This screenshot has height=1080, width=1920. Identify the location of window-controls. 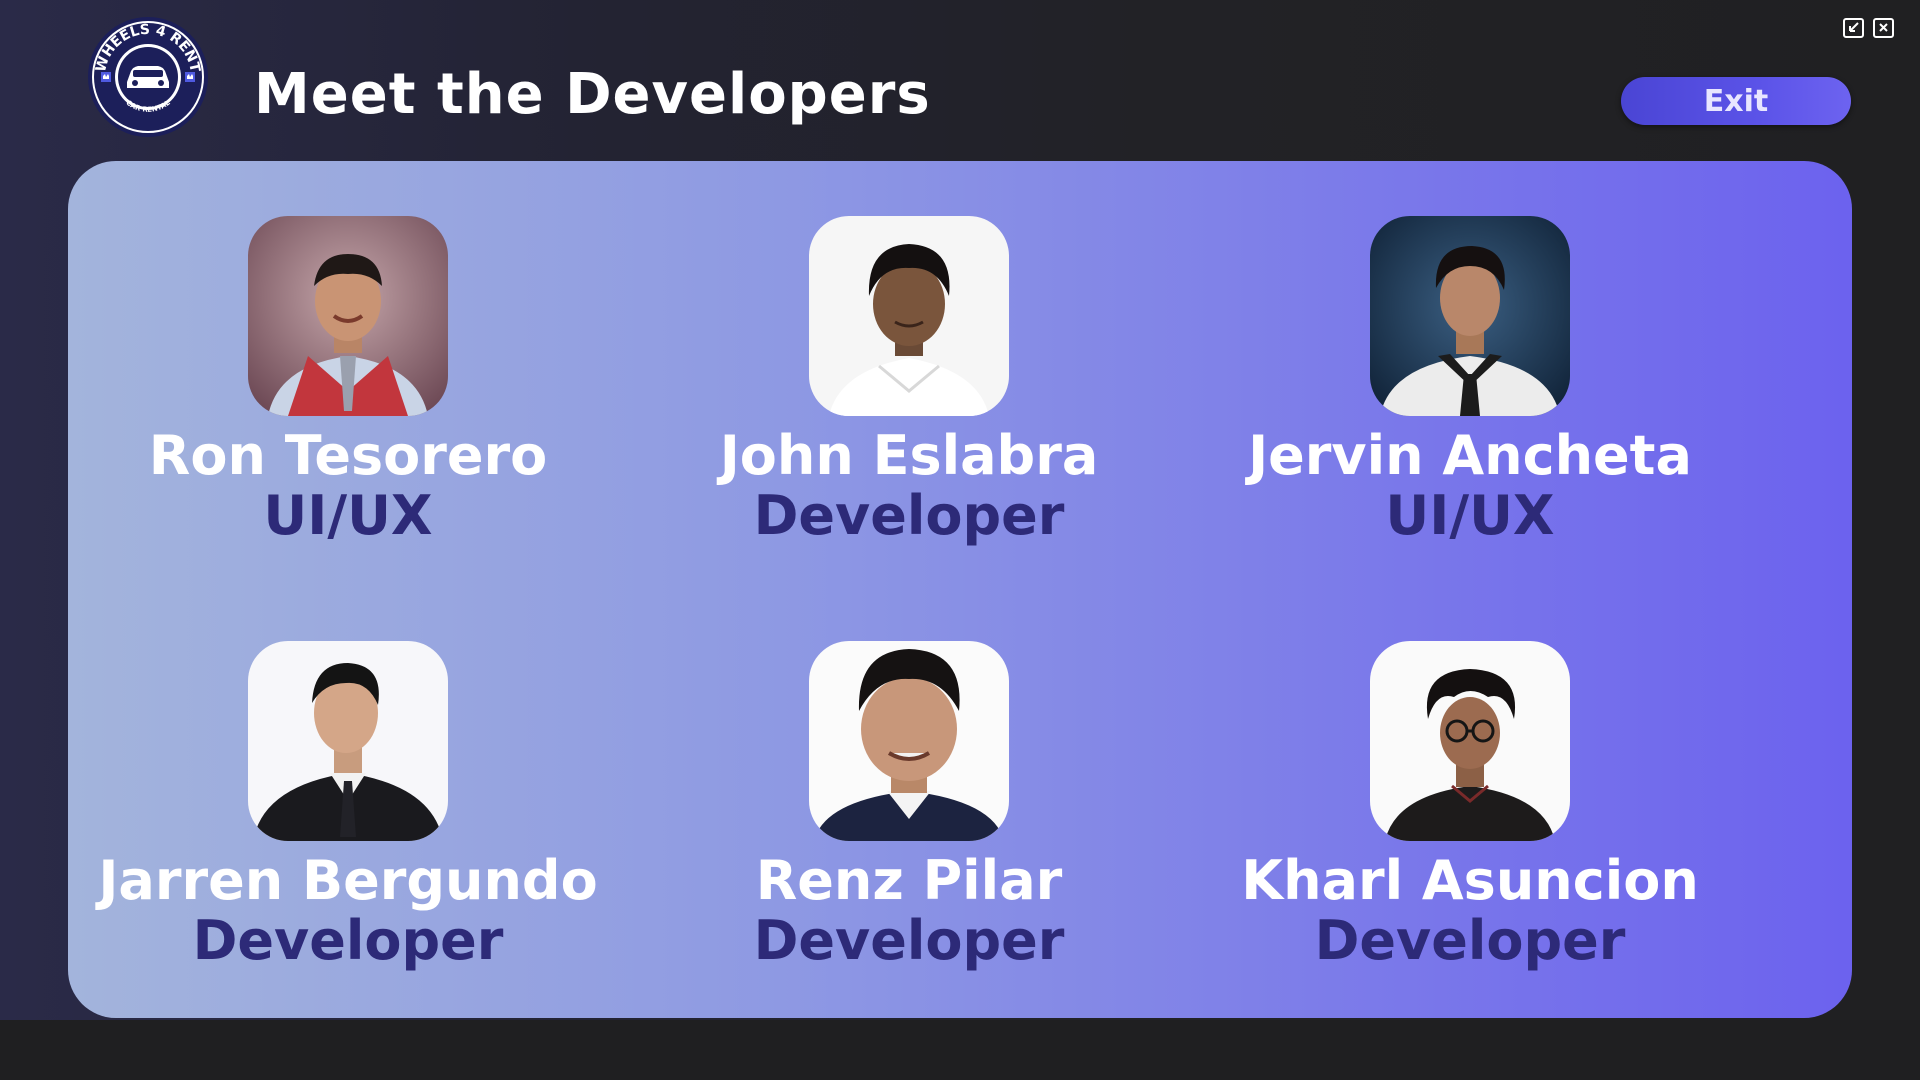
(1869, 28).